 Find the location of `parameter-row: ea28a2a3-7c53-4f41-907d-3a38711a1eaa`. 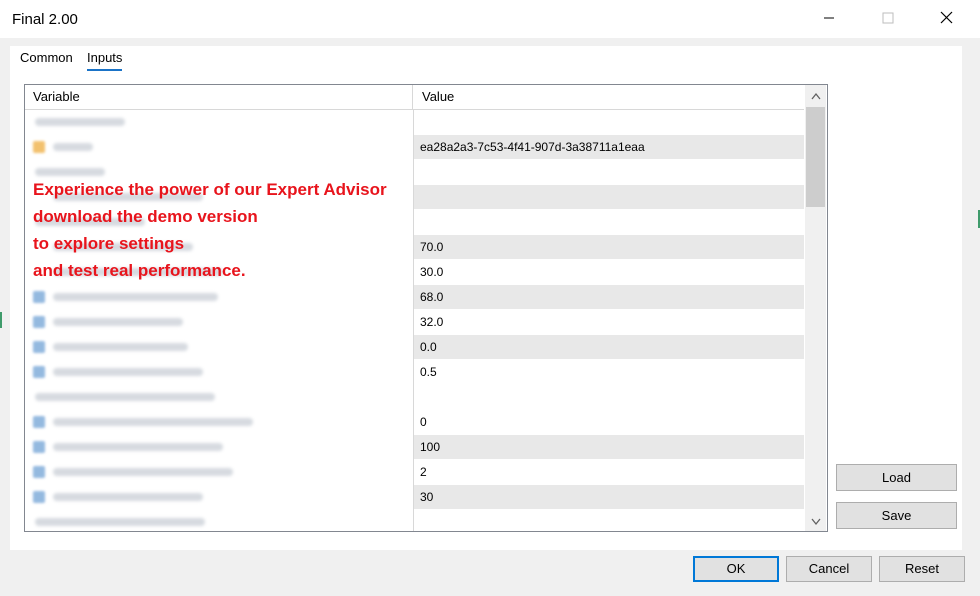

parameter-row: ea28a2a3-7c53-4f41-907d-3a38711a1eaa is located at coordinates (414, 147).